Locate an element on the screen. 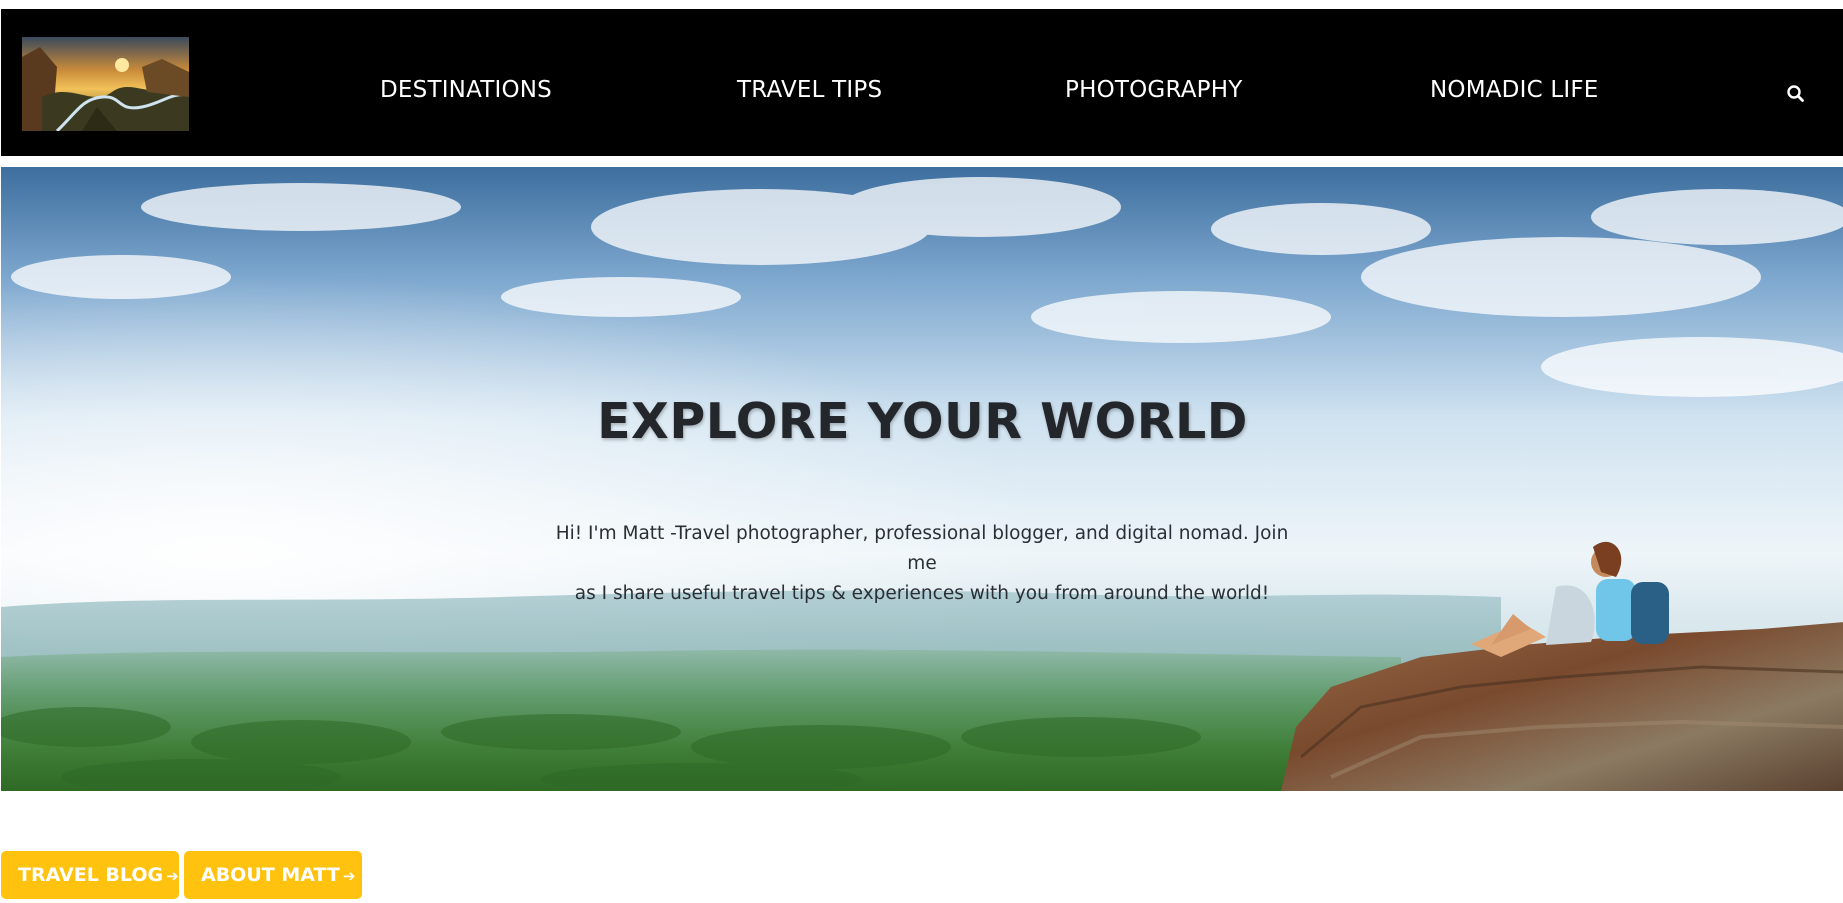  nav-link-destinations: DESTINATIONS is located at coordinates (466, 90).